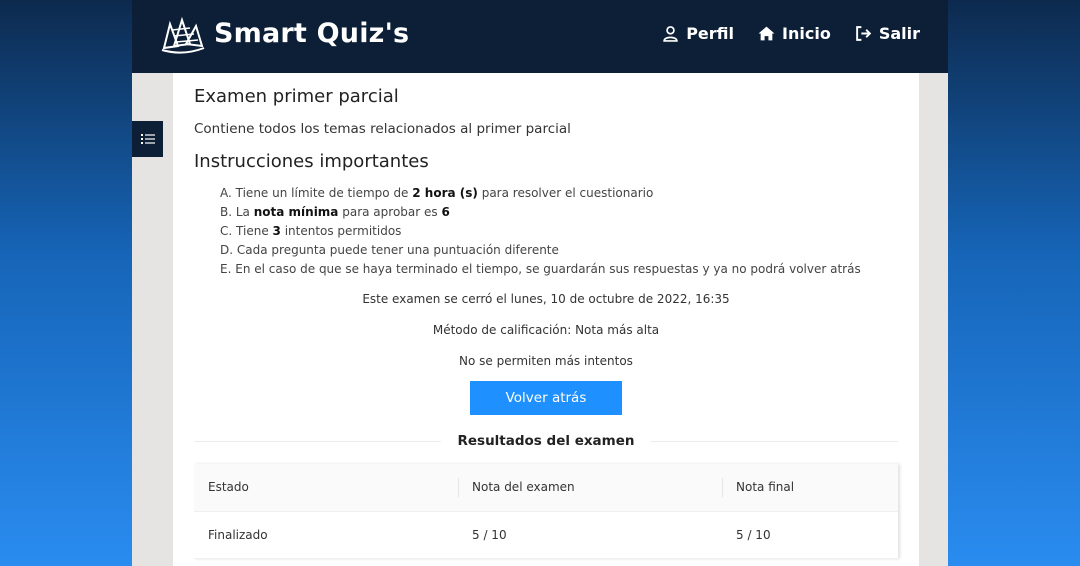 Image resolution: width=1080 pixels, height=566 pixels. I want to click on brand-title: Smart Quiz's, so click(312, 33).